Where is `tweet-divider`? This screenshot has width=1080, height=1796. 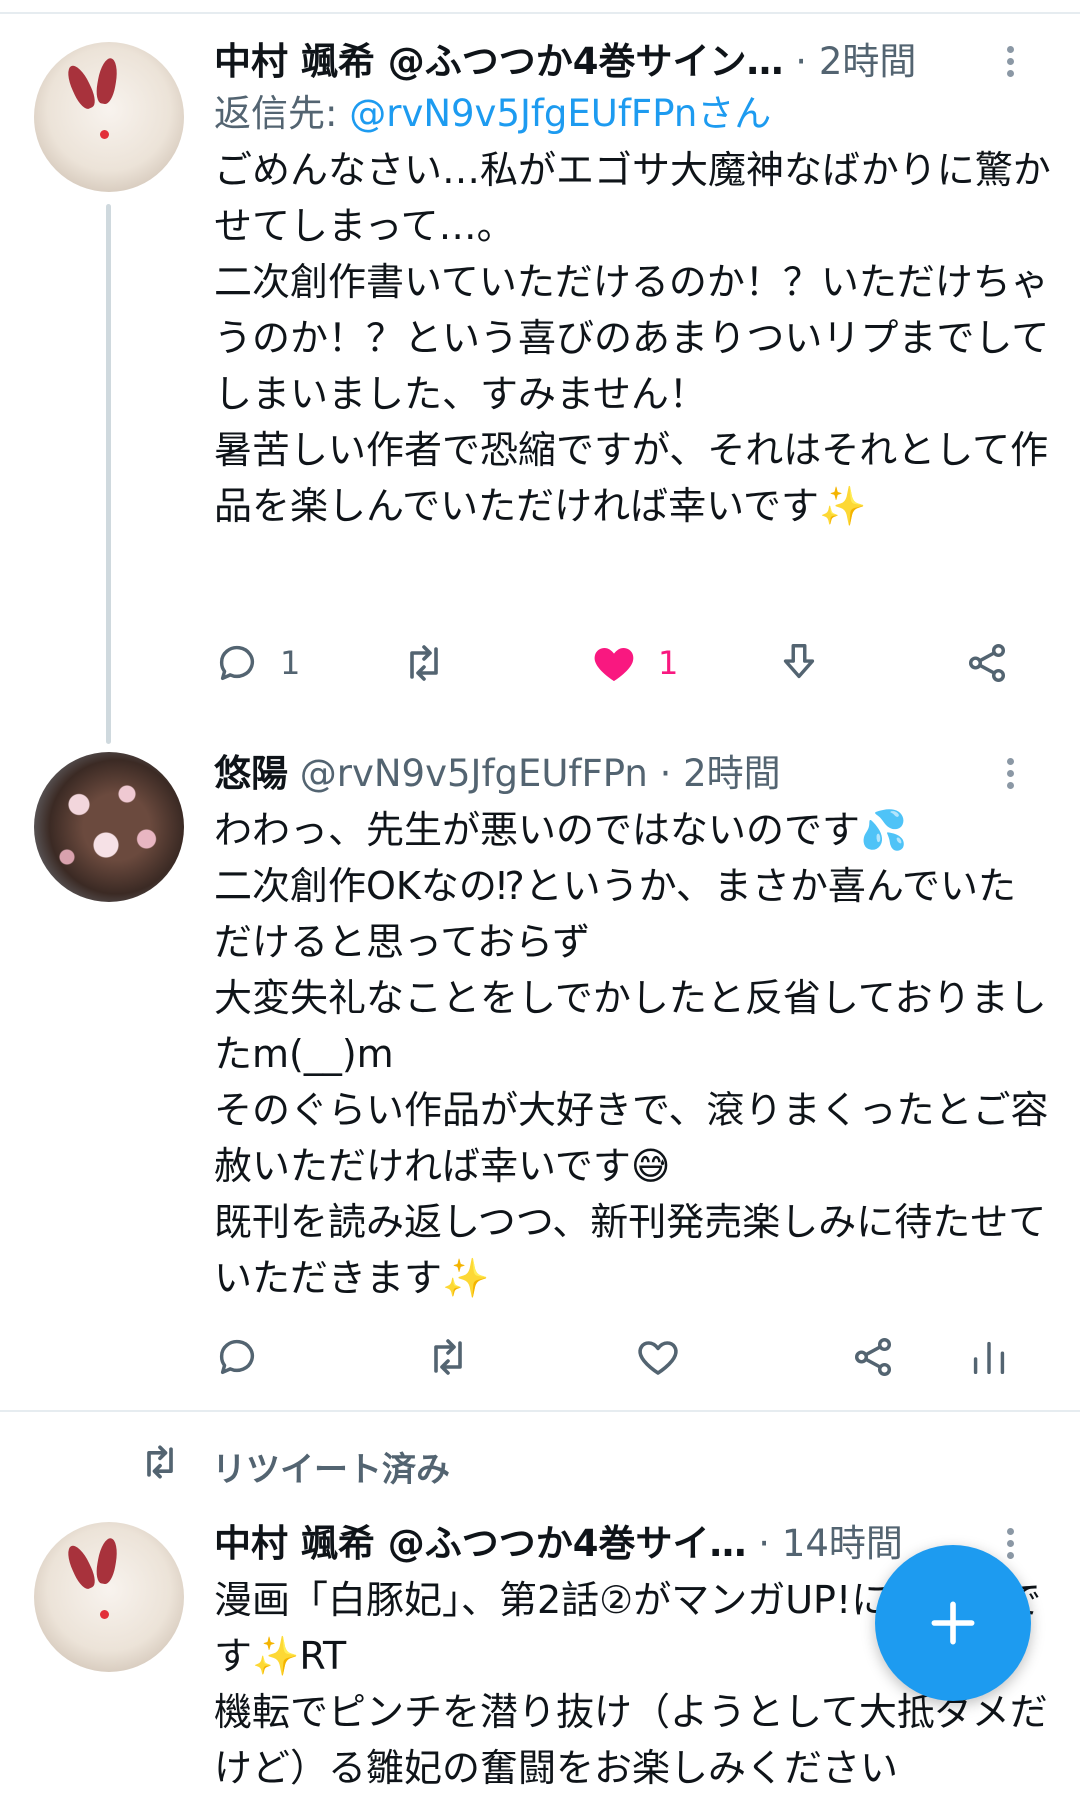 tweet-divider is located at coordinates (540, 1411).